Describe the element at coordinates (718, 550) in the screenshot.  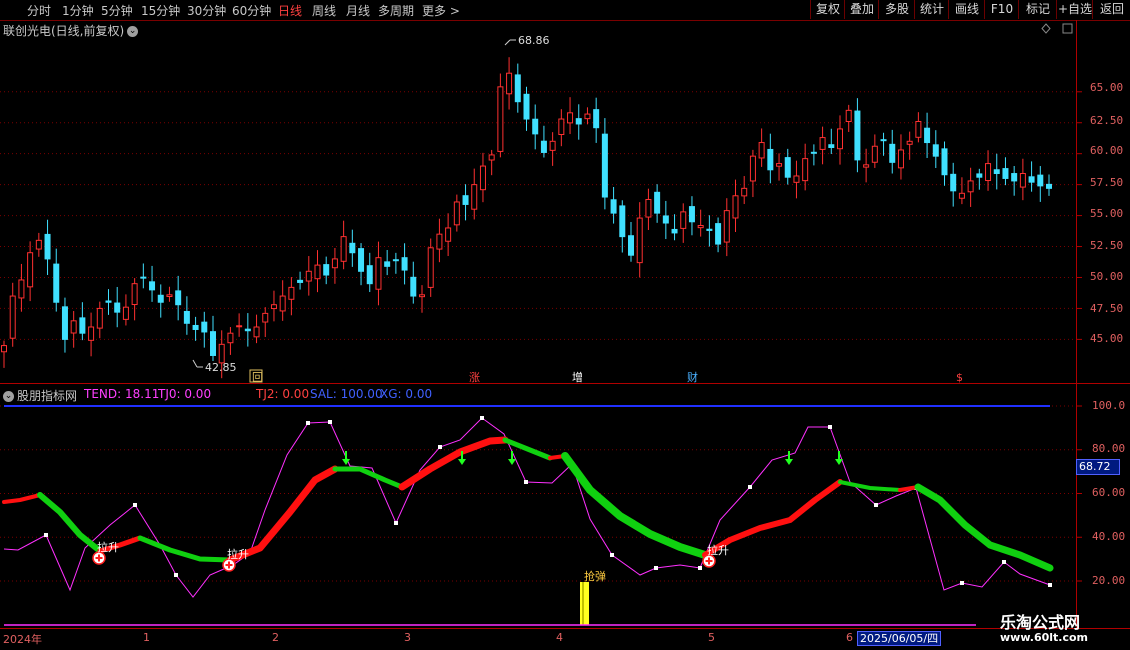
I see `lift-signal-label: 拉升` at that location.